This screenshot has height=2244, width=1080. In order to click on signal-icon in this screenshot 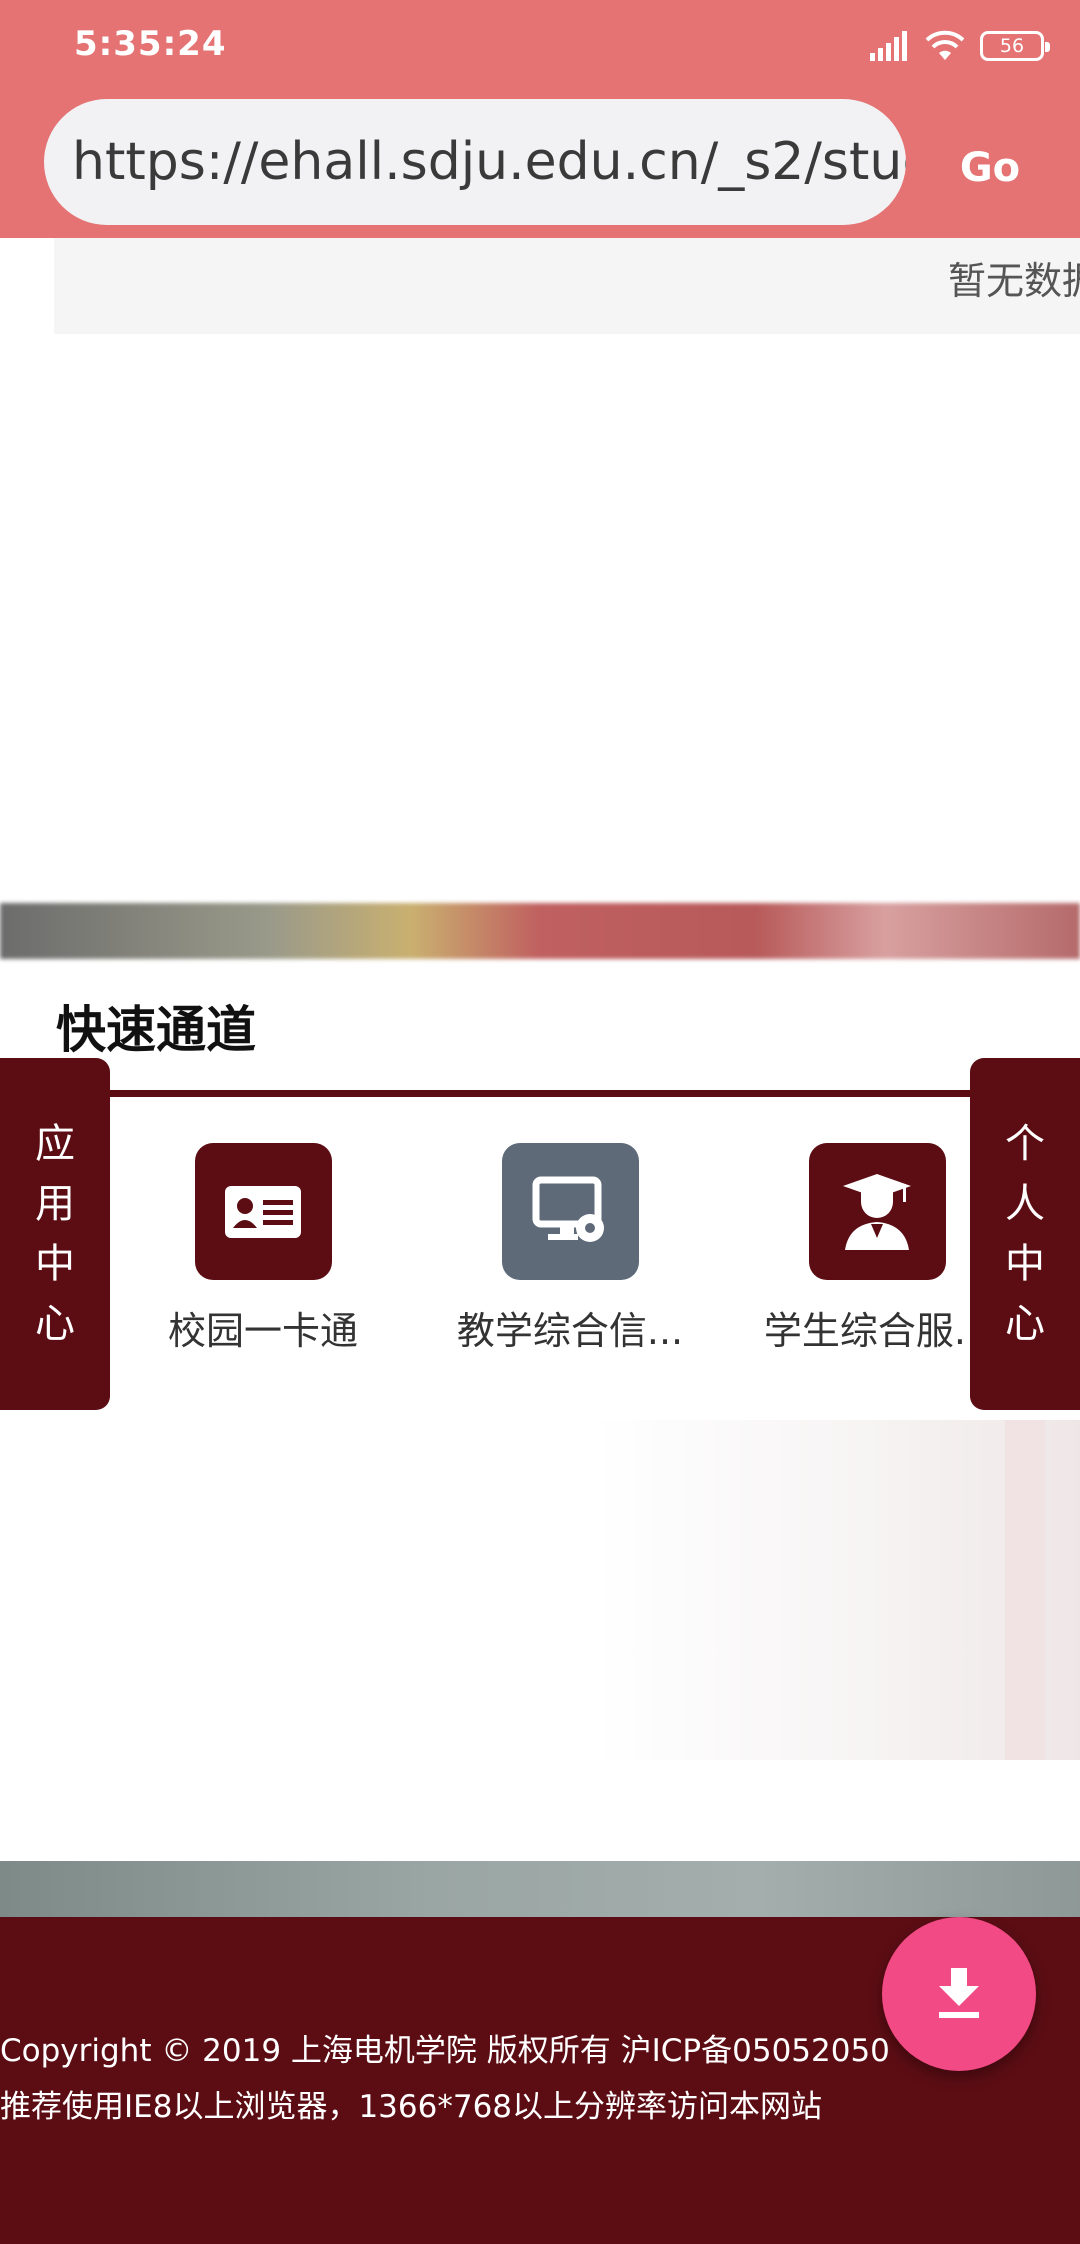, I will do `click(888, 46)`.